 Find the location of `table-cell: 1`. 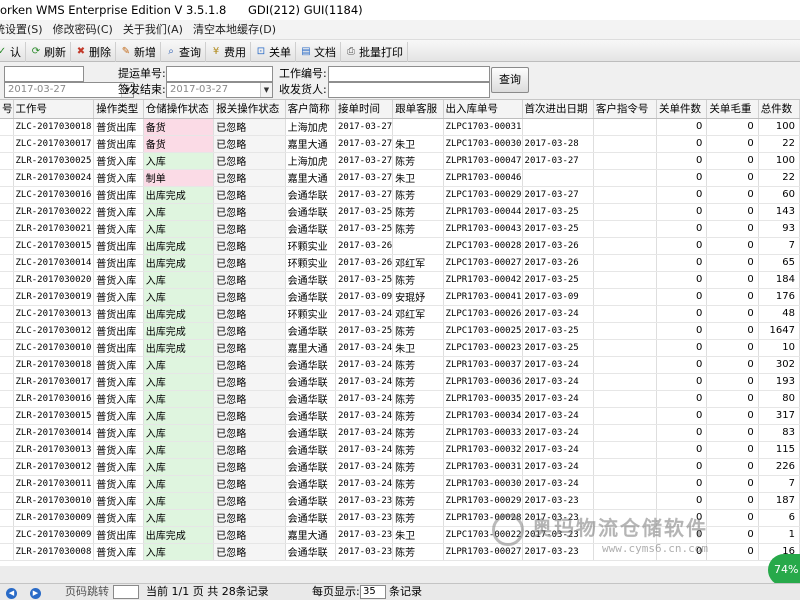

table-cell: 1 is located at coordinates (779, 535).